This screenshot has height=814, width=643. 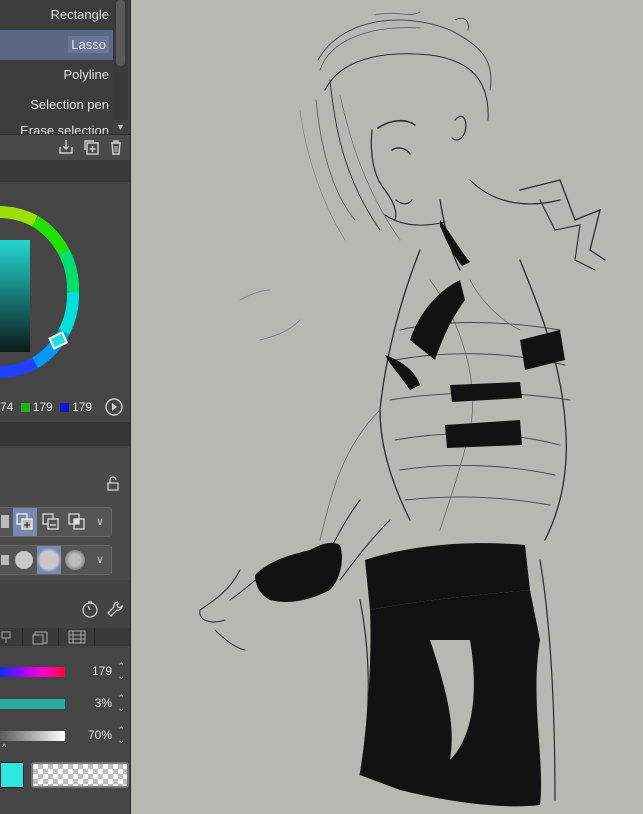 I want to click on brightness-spinner: ⌃ ⌄, so click(x=121, y=735).